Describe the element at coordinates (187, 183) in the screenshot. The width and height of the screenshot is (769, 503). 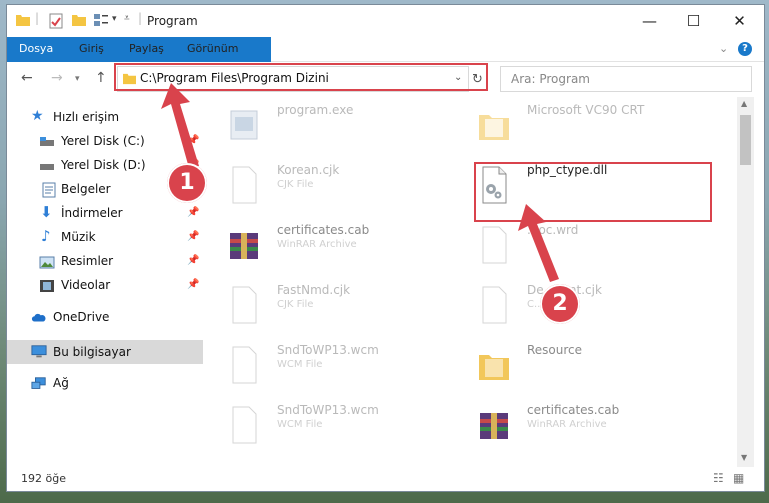
I see `step-1-badge: 1` at that location.